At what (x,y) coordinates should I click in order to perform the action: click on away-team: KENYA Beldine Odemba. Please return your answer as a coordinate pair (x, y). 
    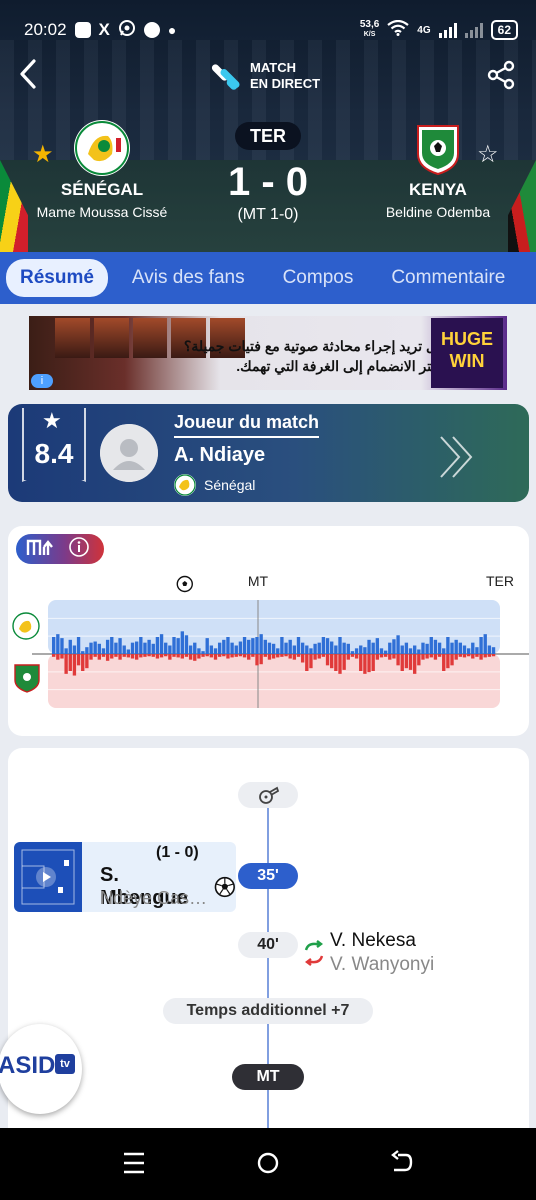
    Looking at the image, I should click on (437, 170).